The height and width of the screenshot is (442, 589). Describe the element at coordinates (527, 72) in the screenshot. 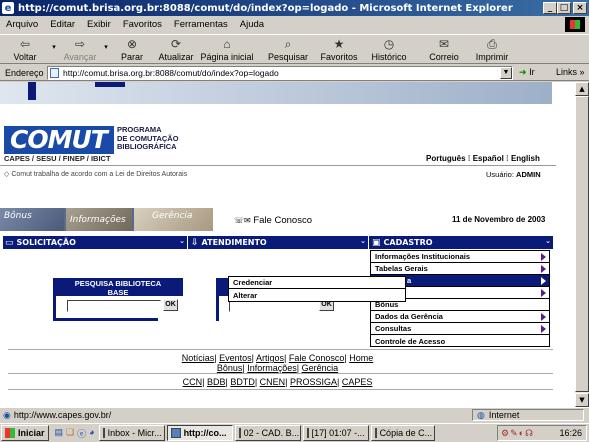

I see `go-button: ➜ Ir` at that location.